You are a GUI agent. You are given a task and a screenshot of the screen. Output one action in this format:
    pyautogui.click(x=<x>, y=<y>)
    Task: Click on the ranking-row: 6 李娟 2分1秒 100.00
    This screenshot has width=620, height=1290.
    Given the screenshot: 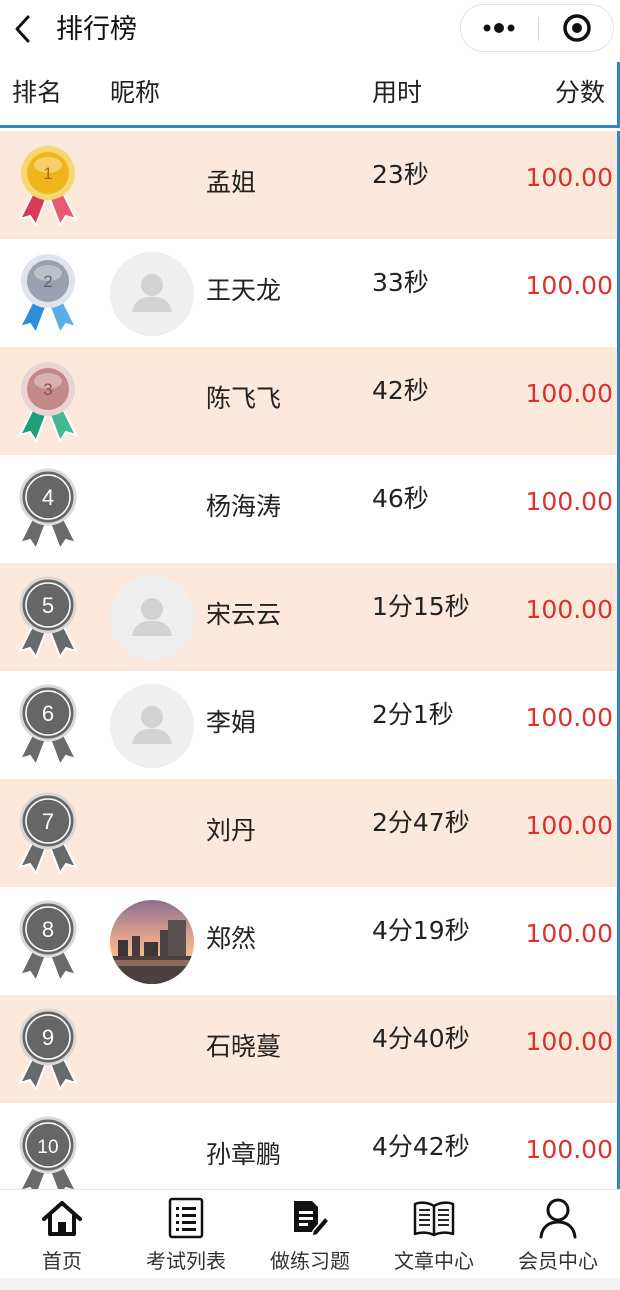 What is the action you would take?
    pyautogui.click(x=308, y=725)
    